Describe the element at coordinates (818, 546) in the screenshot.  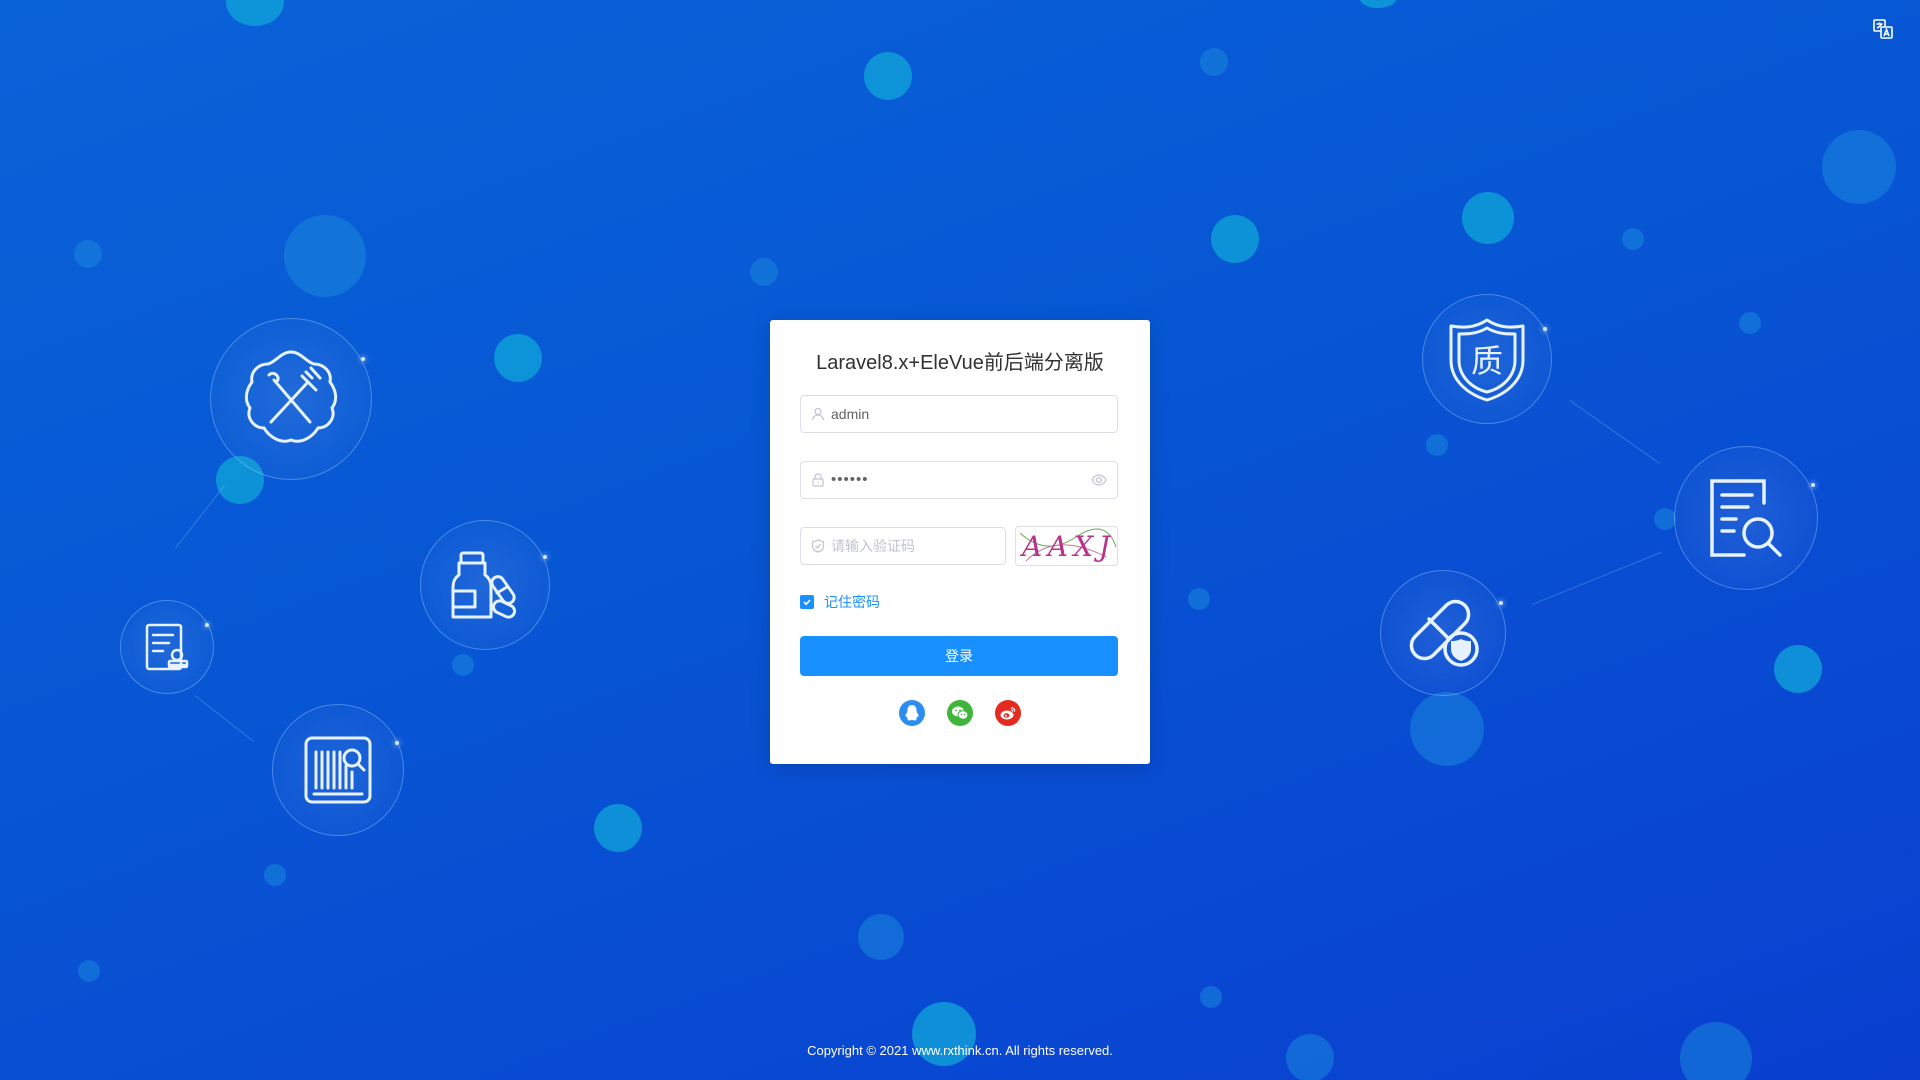
I see `shield-check-icon` at that location.